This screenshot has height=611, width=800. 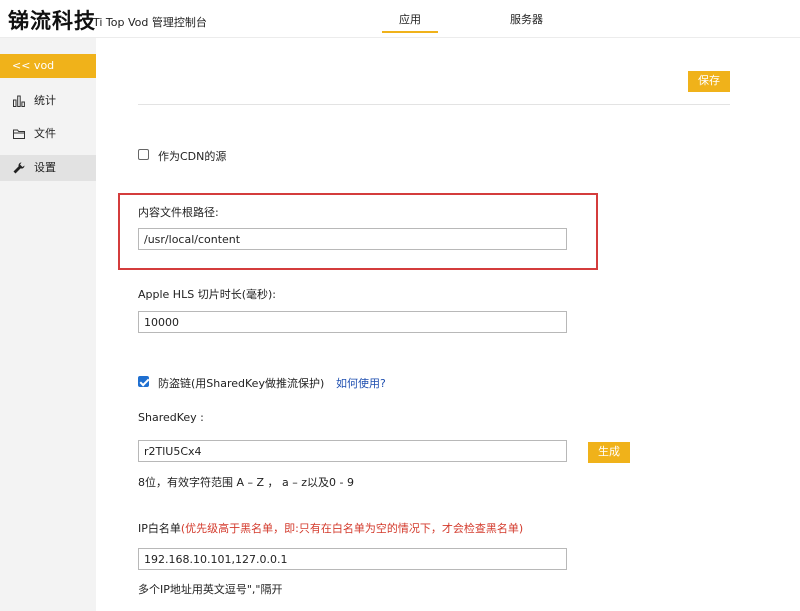 What do you see at coordinates (178, 212) in the screenshot?
I see `content-root-label: 内容文件根路径:` at bounding box center [178, 212].